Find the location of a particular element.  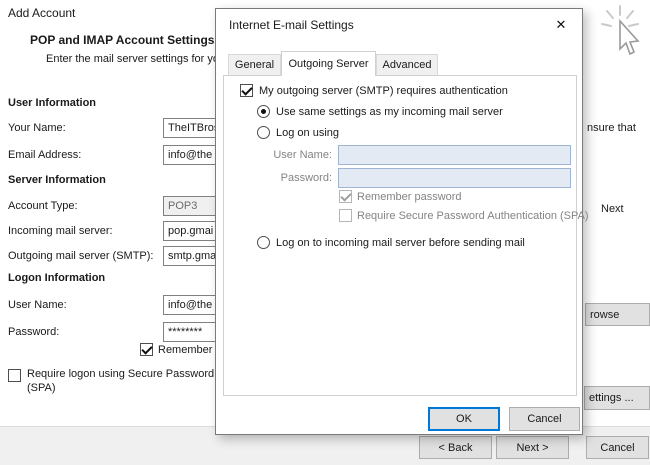

email-address-label: Email Address: is located at coordinates (45, 155).